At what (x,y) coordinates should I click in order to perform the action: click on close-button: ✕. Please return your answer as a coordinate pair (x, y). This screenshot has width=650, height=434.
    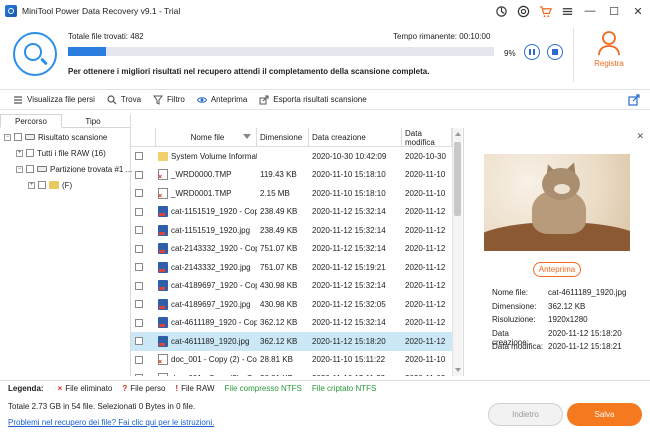
    Looking at the image, I should click on (638, 11).